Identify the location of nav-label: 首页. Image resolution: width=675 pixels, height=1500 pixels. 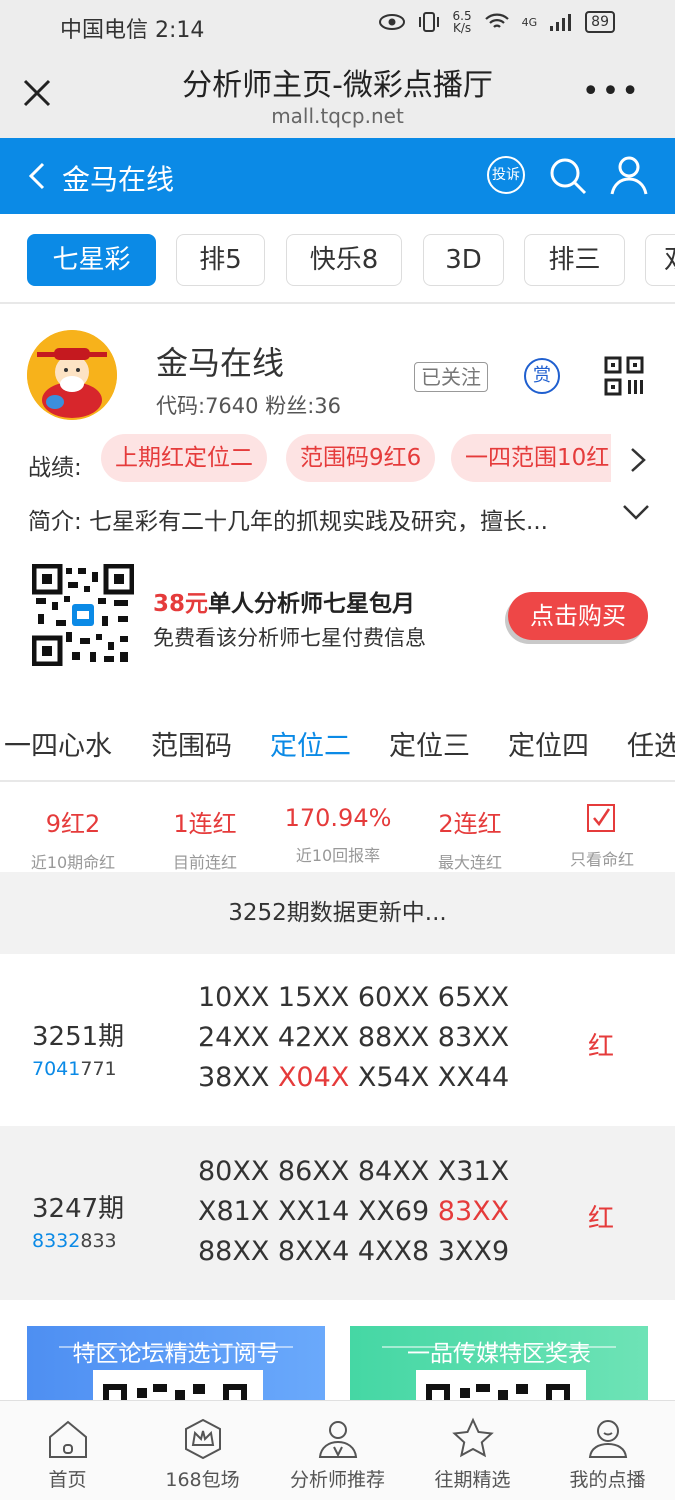
(67, 1480).